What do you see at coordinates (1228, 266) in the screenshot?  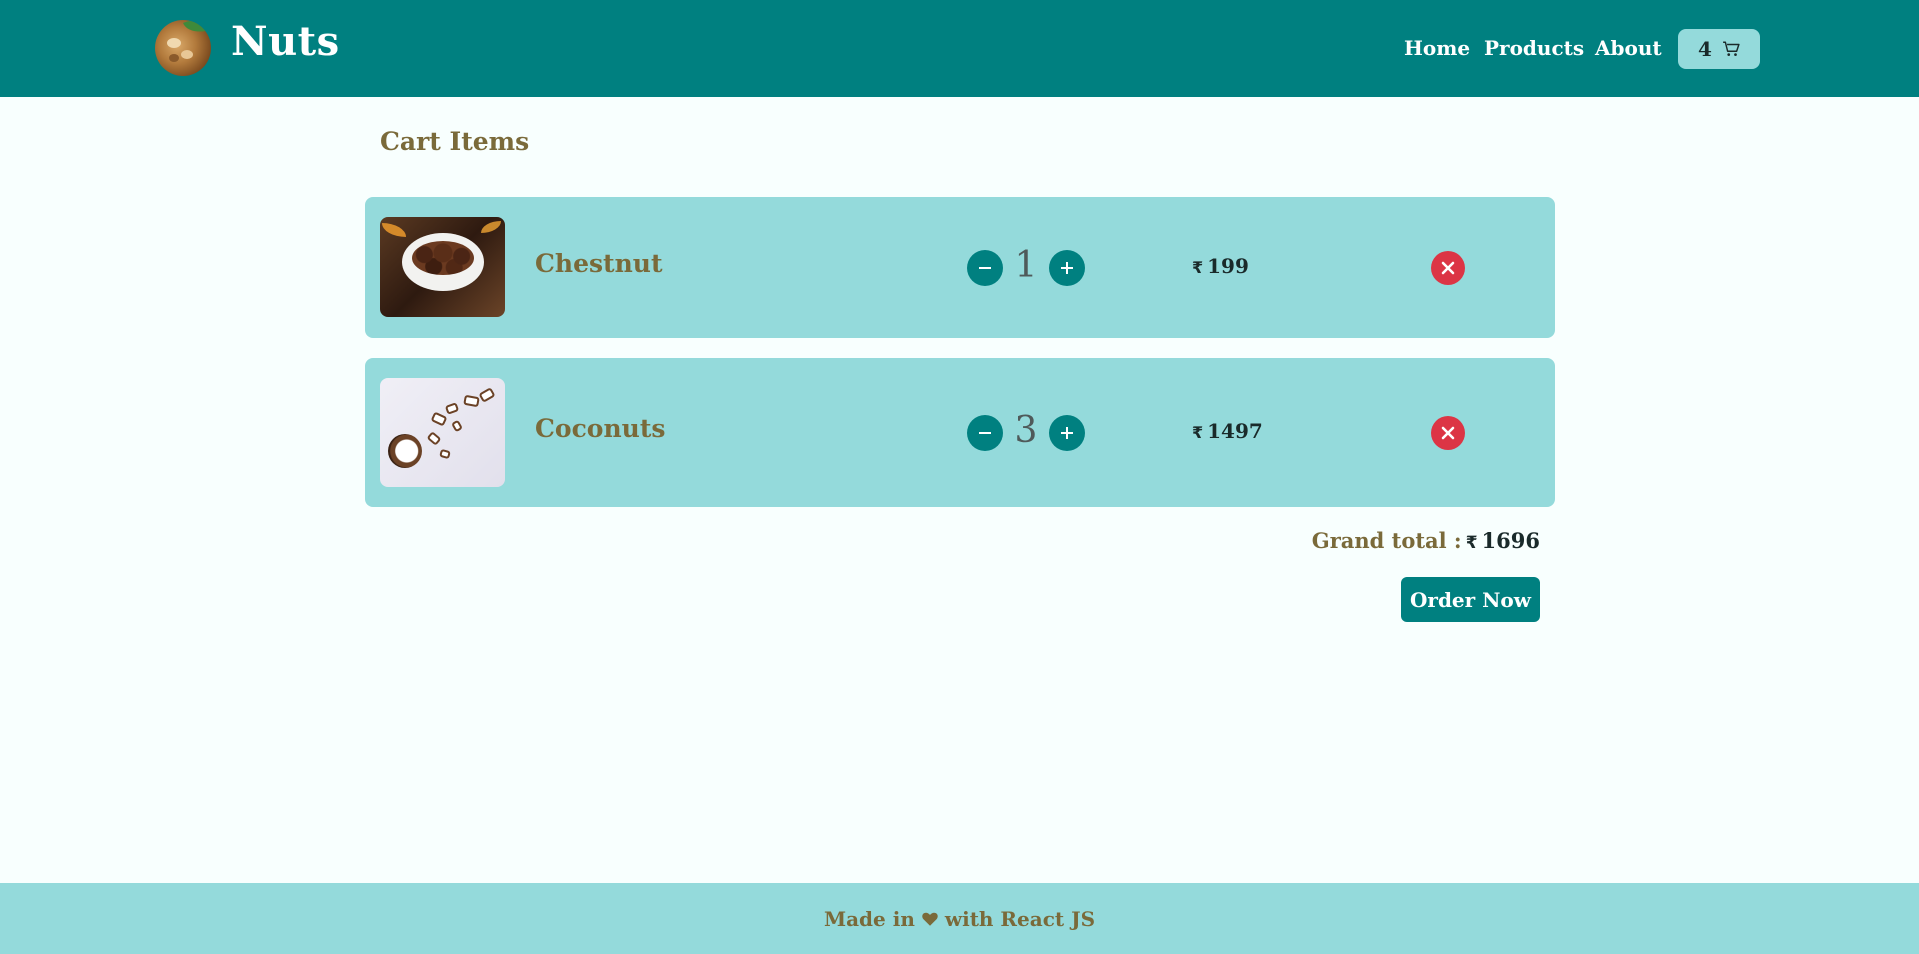 I see `price-value: 199` at bounding box center [1228, 266].